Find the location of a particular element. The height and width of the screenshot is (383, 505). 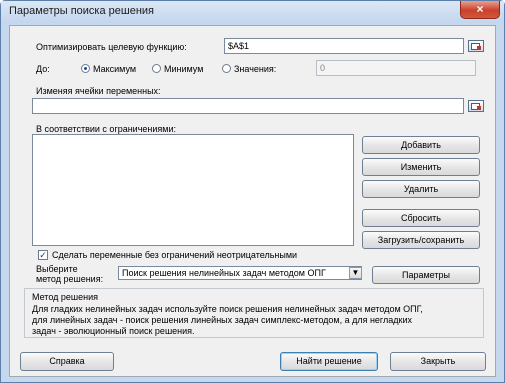

target-value-field: 0 is located at coordinates (396, 68).